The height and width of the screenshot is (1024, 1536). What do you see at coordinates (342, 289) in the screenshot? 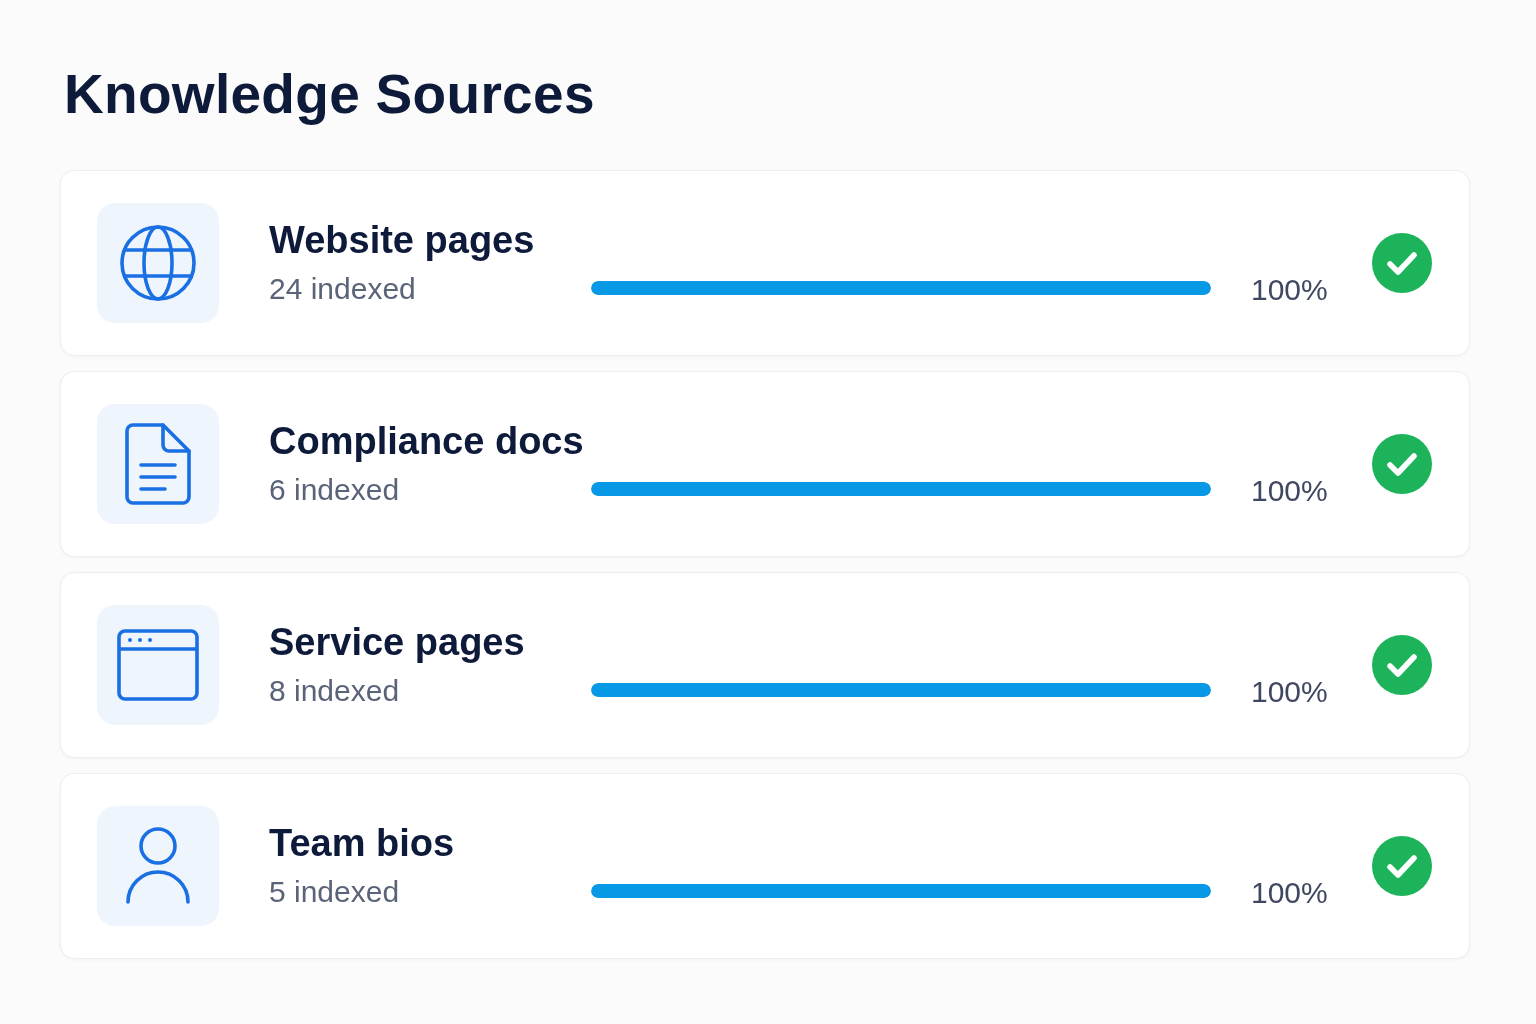
I see `indexed-count: 24 indexed` at bounding box center [342, 289].